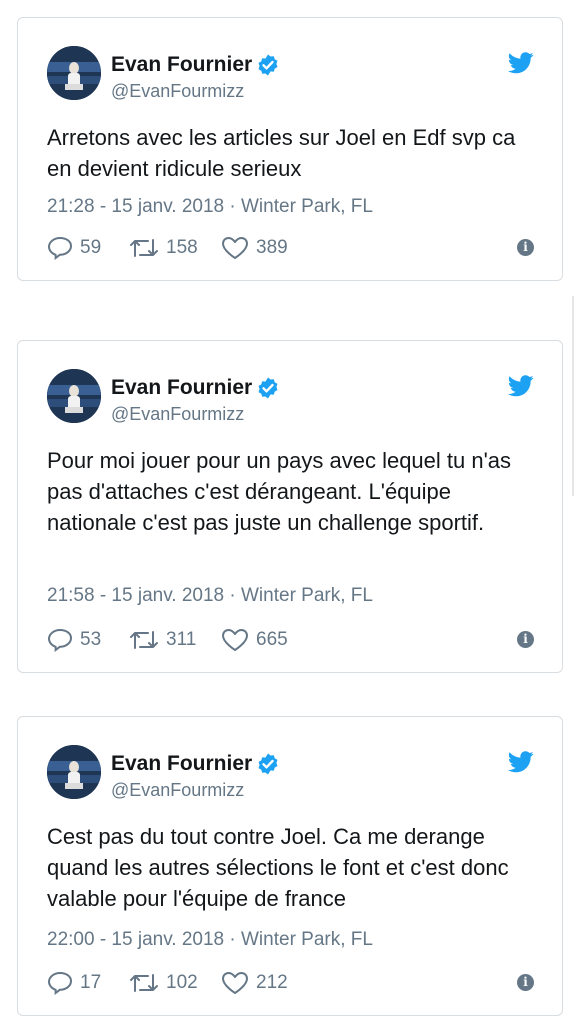 The image size is (576, 1024). I want to click on reply-count: 59, so click(91, 247).